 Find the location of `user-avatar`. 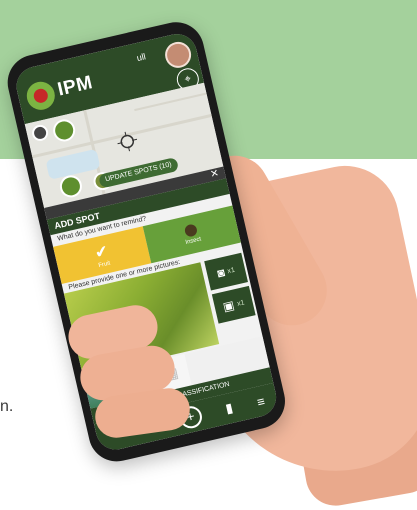

user-avatar is located at coordinates (178, 55).